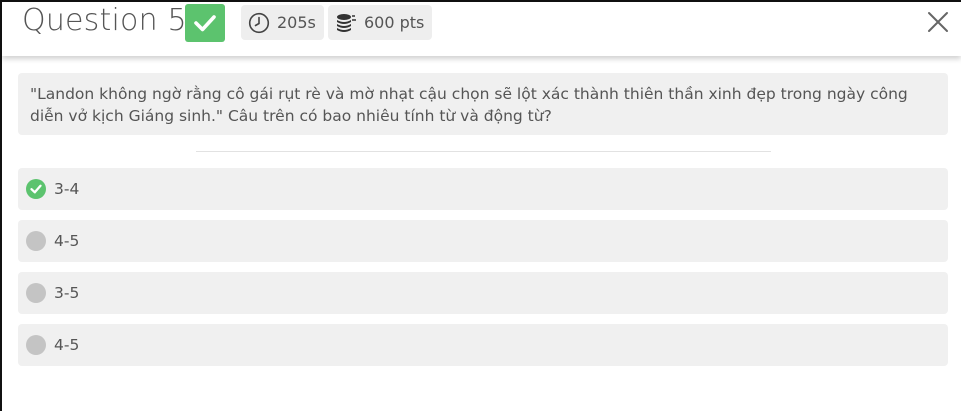  Describe the element at coordinates (346, 23) in the screenshot. I see `coins-icon` at that location.